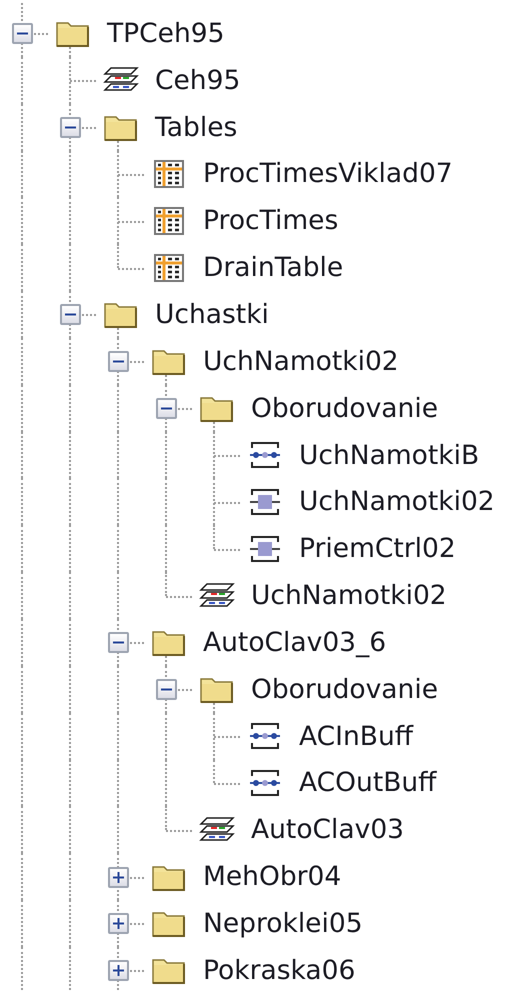 The image size is (511, 992). Describe the element at coordinates (377, 548) in the screenshot. I see `tree-item-label: PriemCtrl02` at that location.